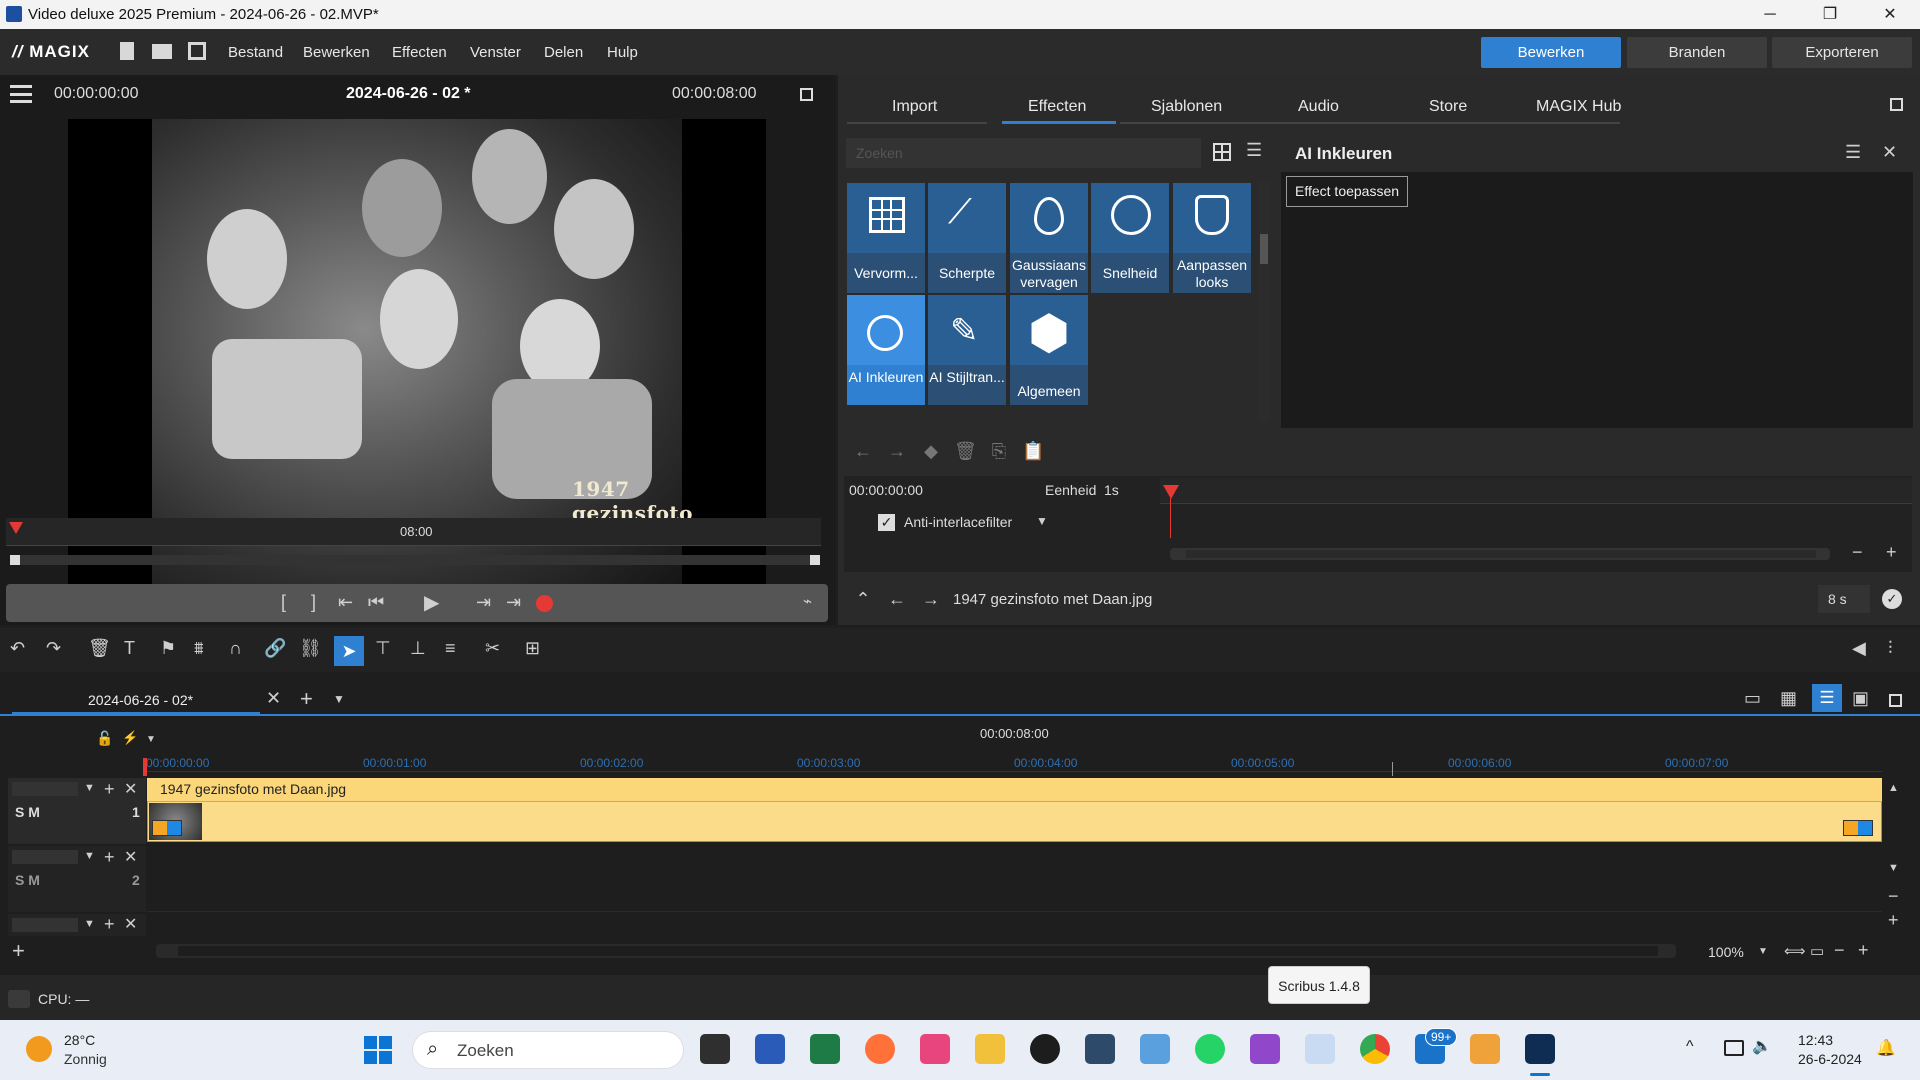 The image size is (1920, 1080). Describe the element at coordinates (99, 648) in the screenshot. I see `delete-icon: 🗑` at that location.